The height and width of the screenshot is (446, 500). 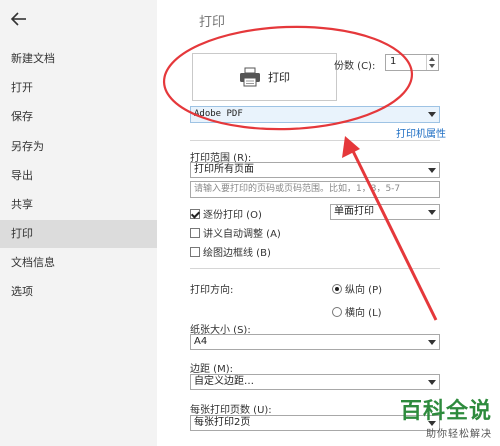 What do you see at coordinates (385, 212) in the screenshot?
I see `duplex-select: 单面打印` at bounding box center [385, 212].